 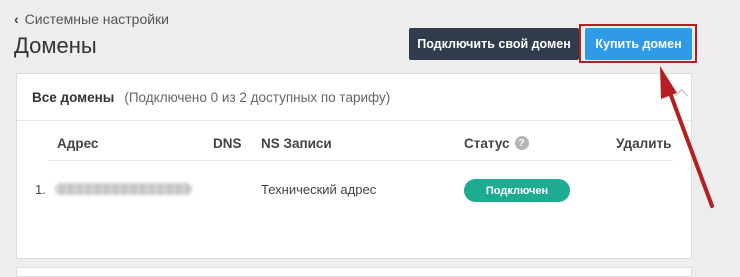 What do you see at coordinates (40, 189) in the screenshot?
I see `table-row-number: 1.` at bounding box center [40, 189].